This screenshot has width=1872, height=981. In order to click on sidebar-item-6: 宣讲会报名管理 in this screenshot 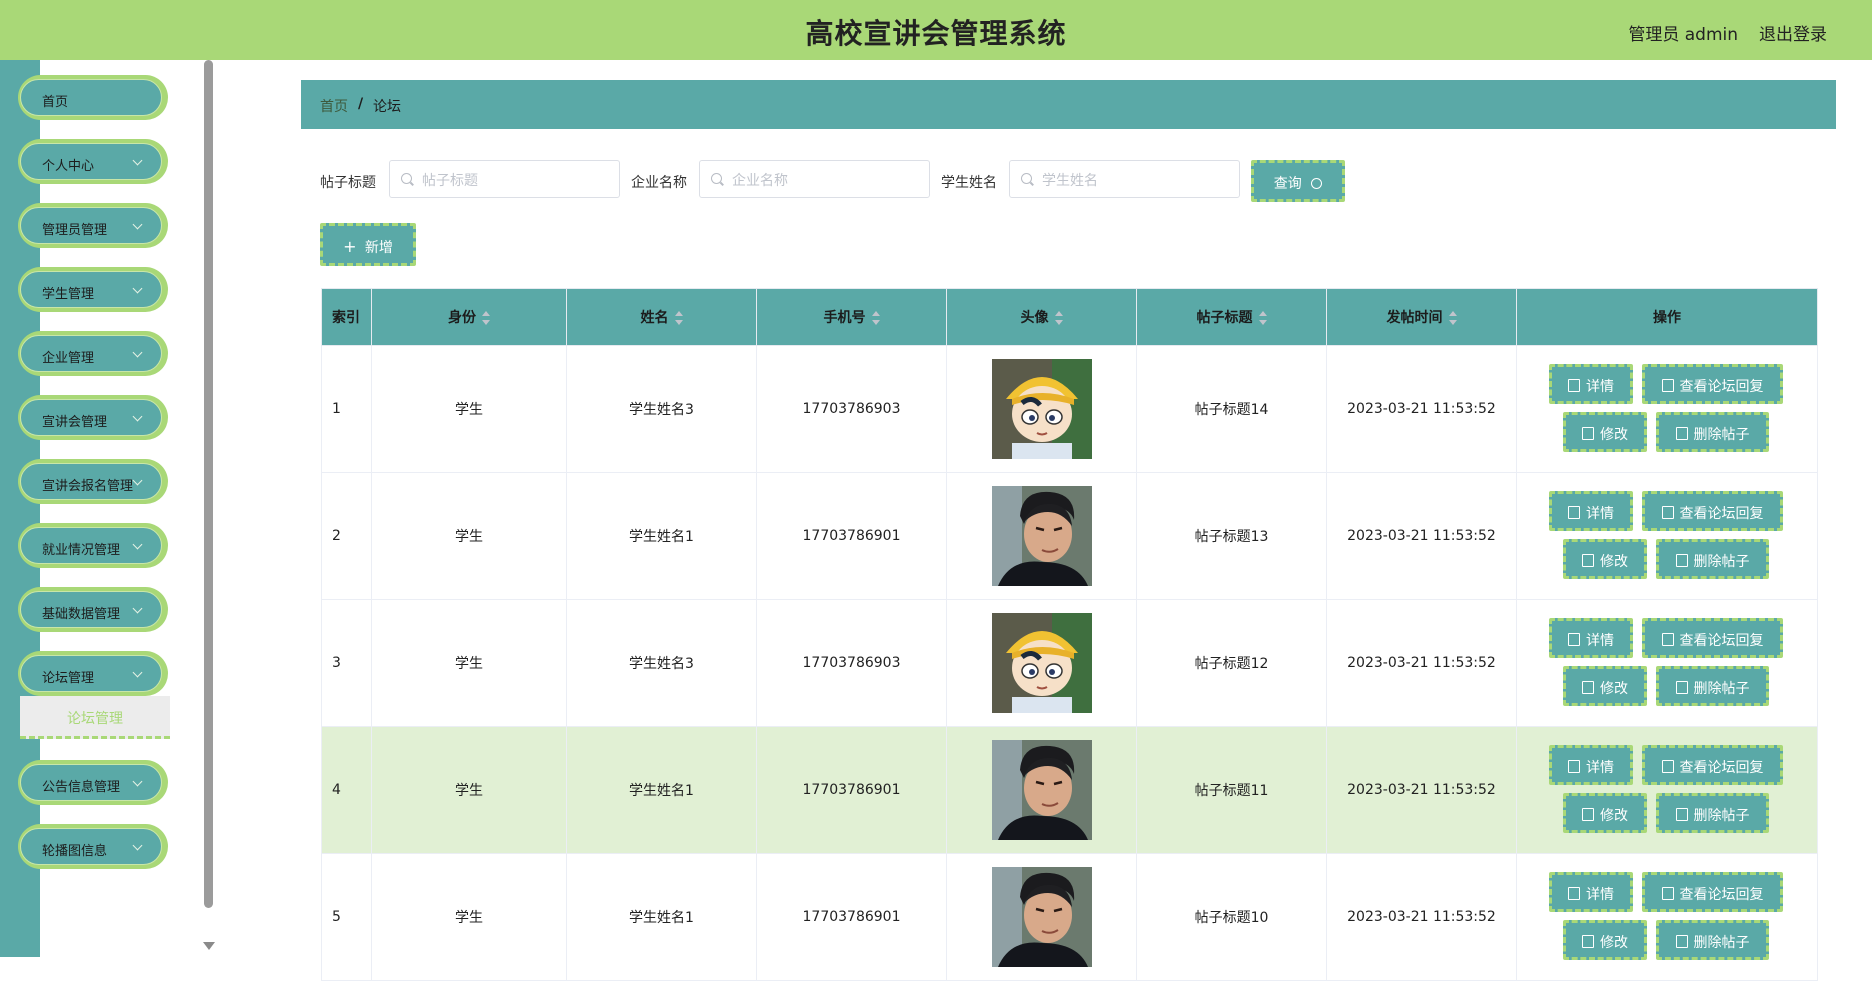, I will do `click(93, 481)`.